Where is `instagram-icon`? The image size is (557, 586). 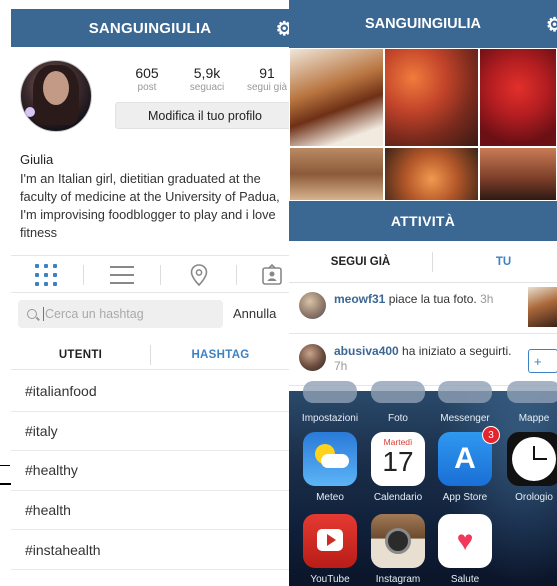
instagram-icon is located at coordinates (398, 541).